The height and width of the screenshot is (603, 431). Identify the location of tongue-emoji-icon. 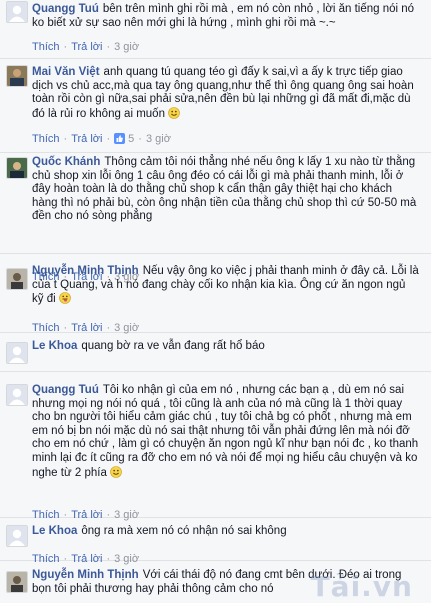
(63, 298).